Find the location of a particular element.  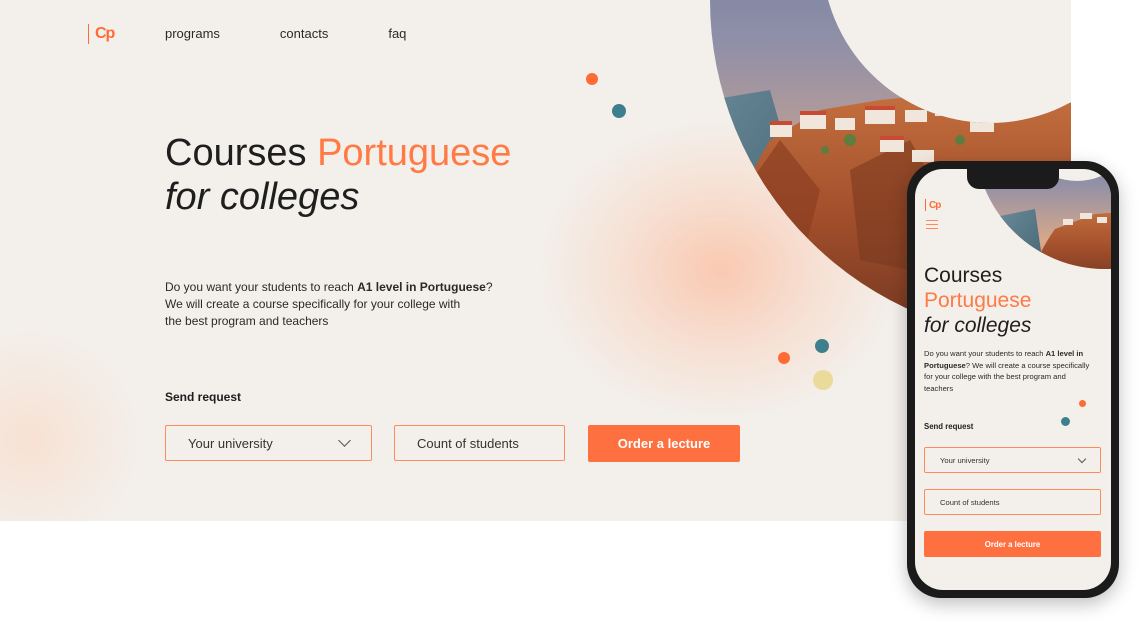

students-count-placeholder: Count of students is located at coordinates (468, 443).